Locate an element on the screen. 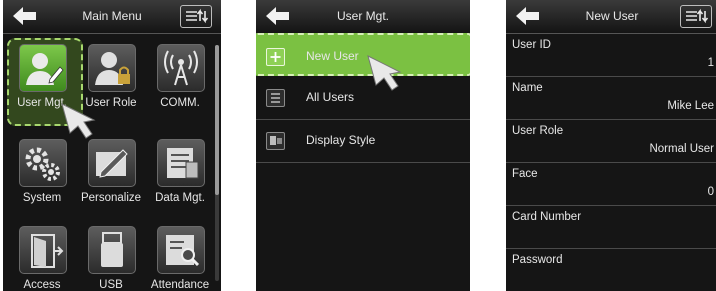 Image resolution: width=716 pixels, height=291 pixels. list-item-label: All Users is located at coordinates (330, 97).